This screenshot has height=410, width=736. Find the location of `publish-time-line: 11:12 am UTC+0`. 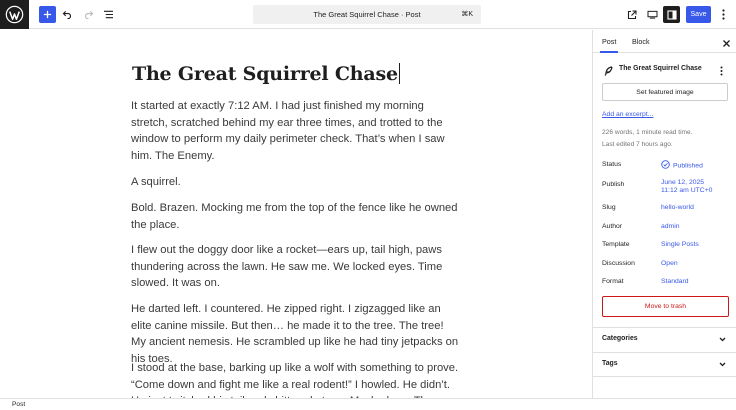

publish-time-line: 11:12 am UTC+0 is located at coordinates (687, 191).